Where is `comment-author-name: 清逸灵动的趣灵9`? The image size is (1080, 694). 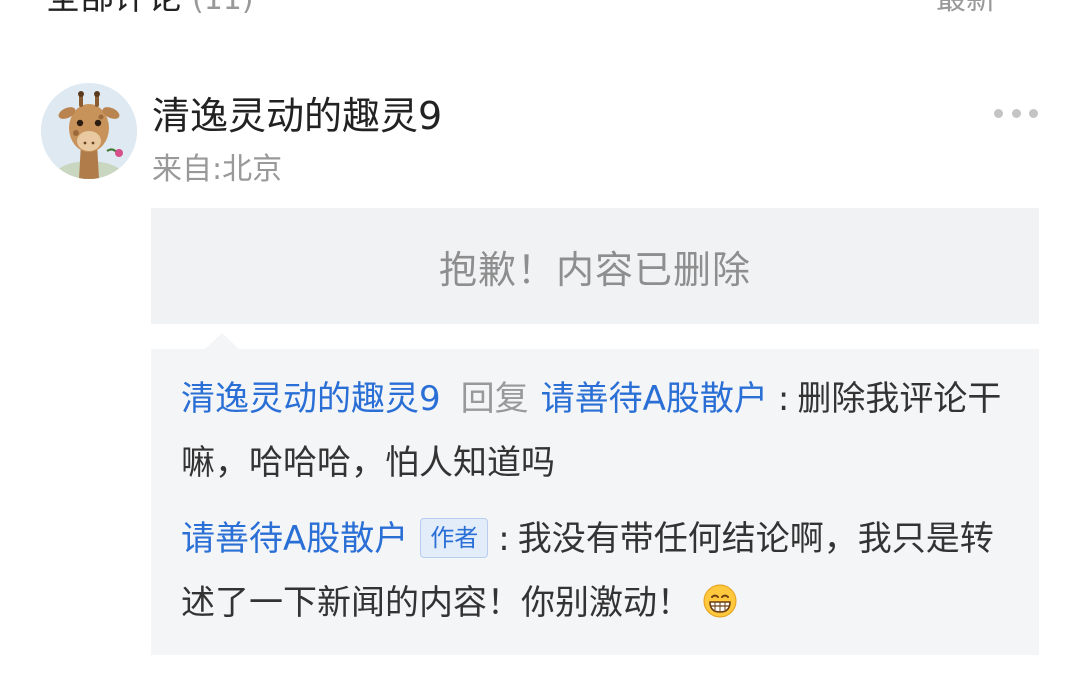
comment-author-name: 清逸灵动的趣灵9 is located at coordinates (297, 116).